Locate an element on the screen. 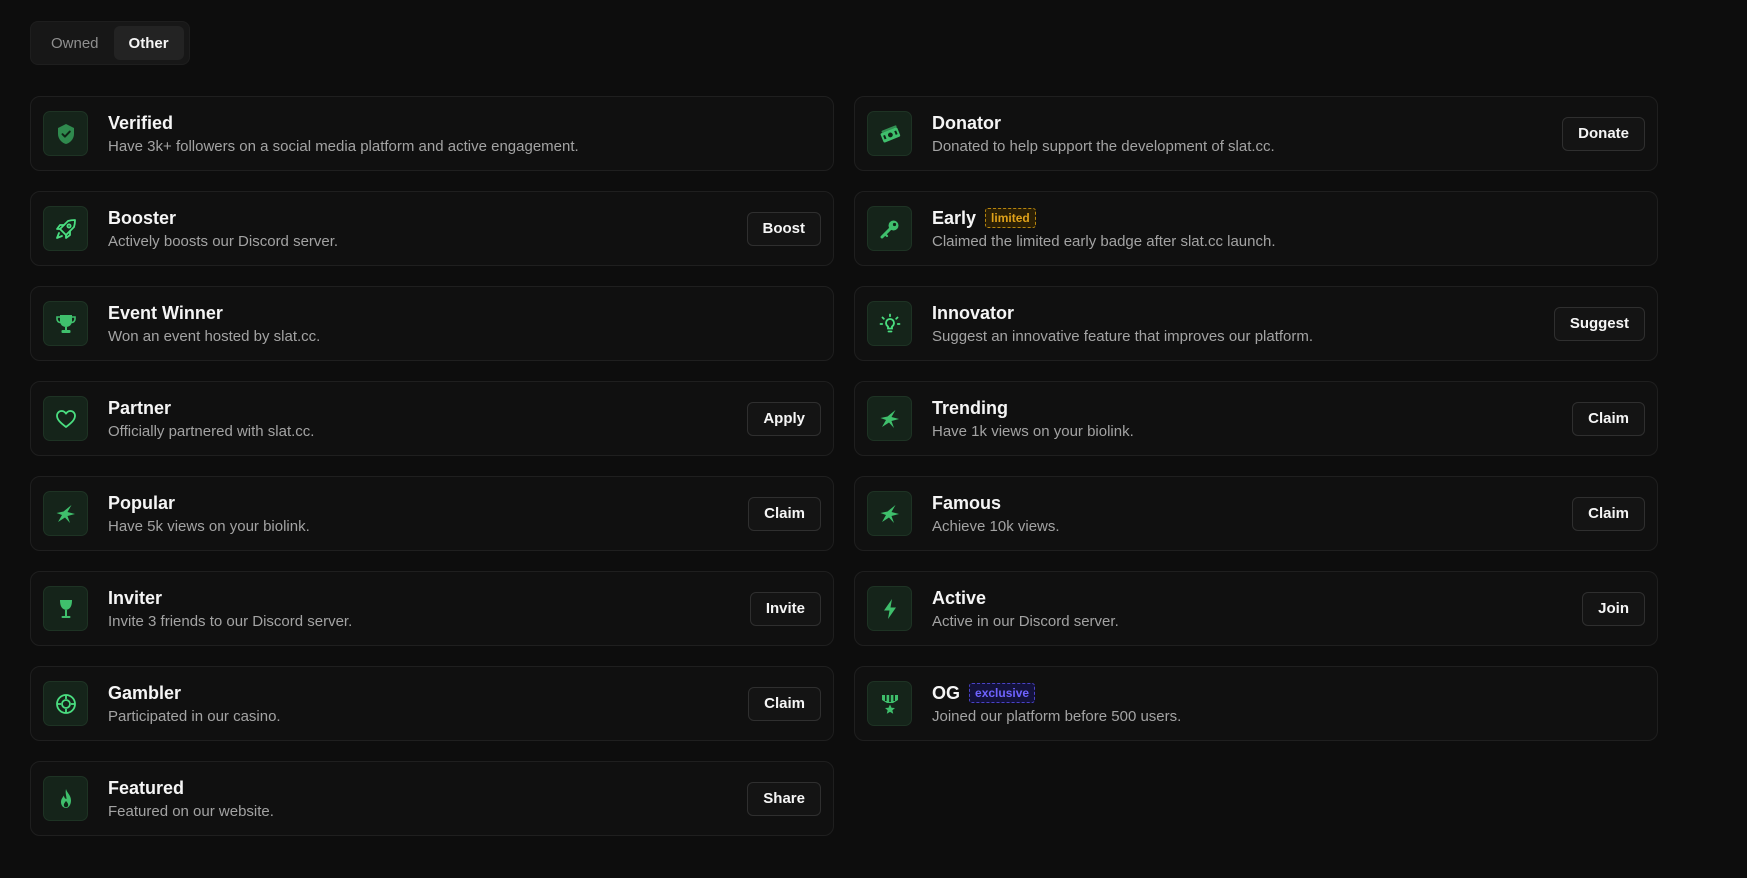  badge-title-row: Innovator is located at coordinates (1243, 313).